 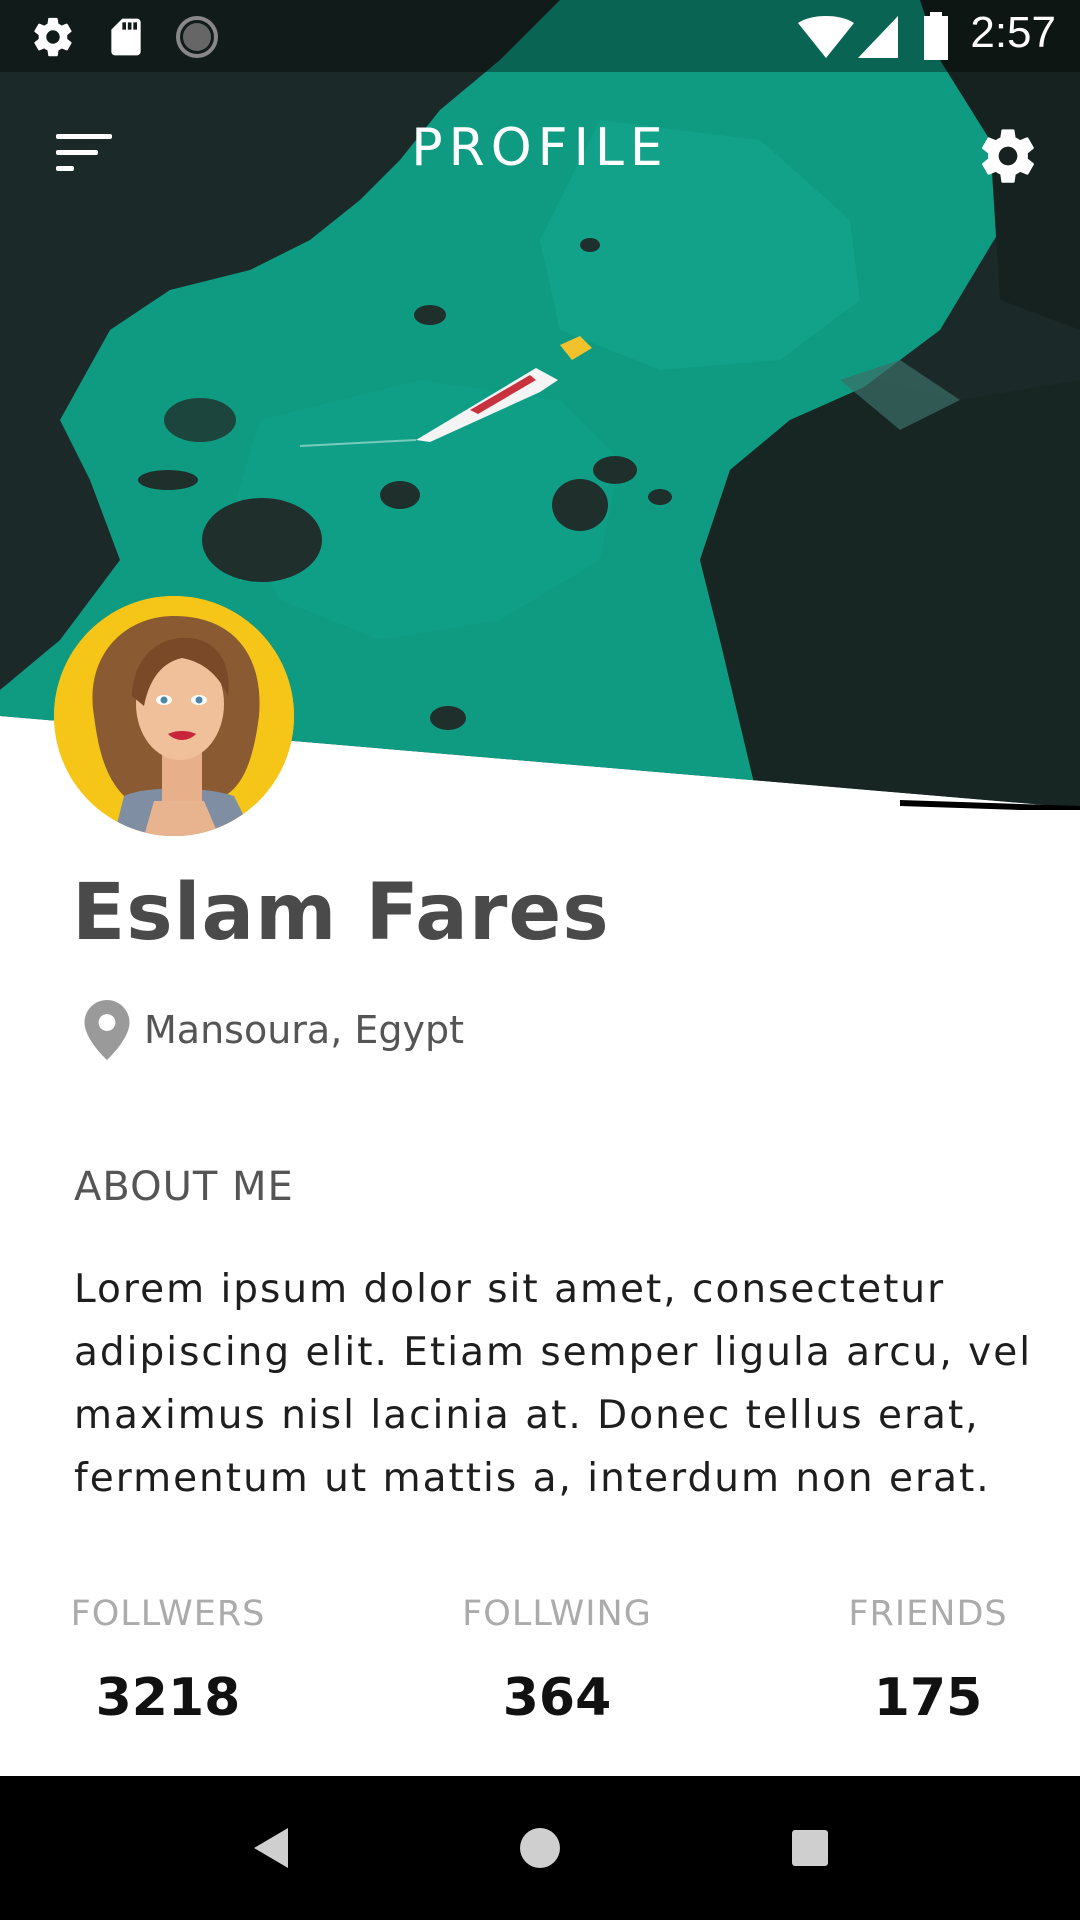 I want to click on location-text: Mansoura, Egypt, so click(x=304, y=1030).